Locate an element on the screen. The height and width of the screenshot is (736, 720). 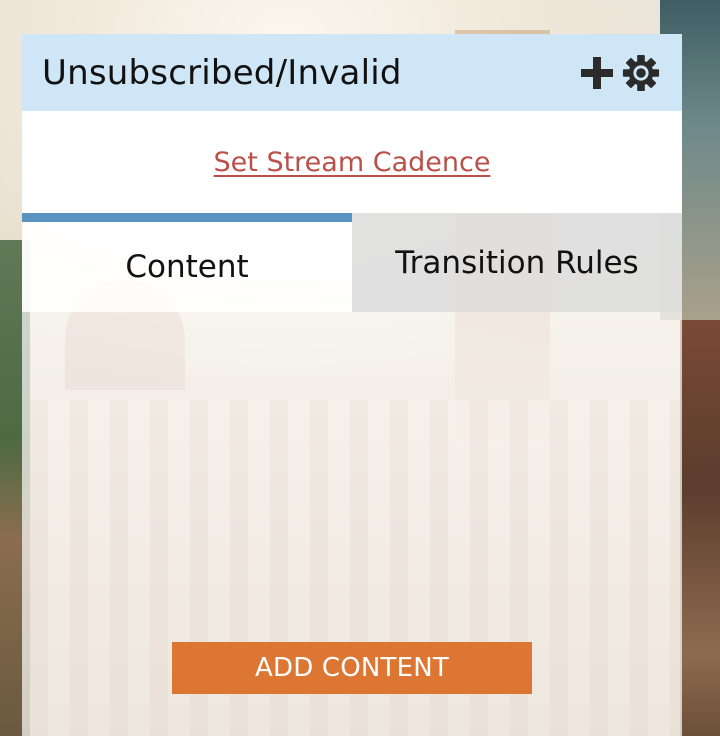
panel-title: Unsubscribed/Invalid is located at coordinates (222, 72).